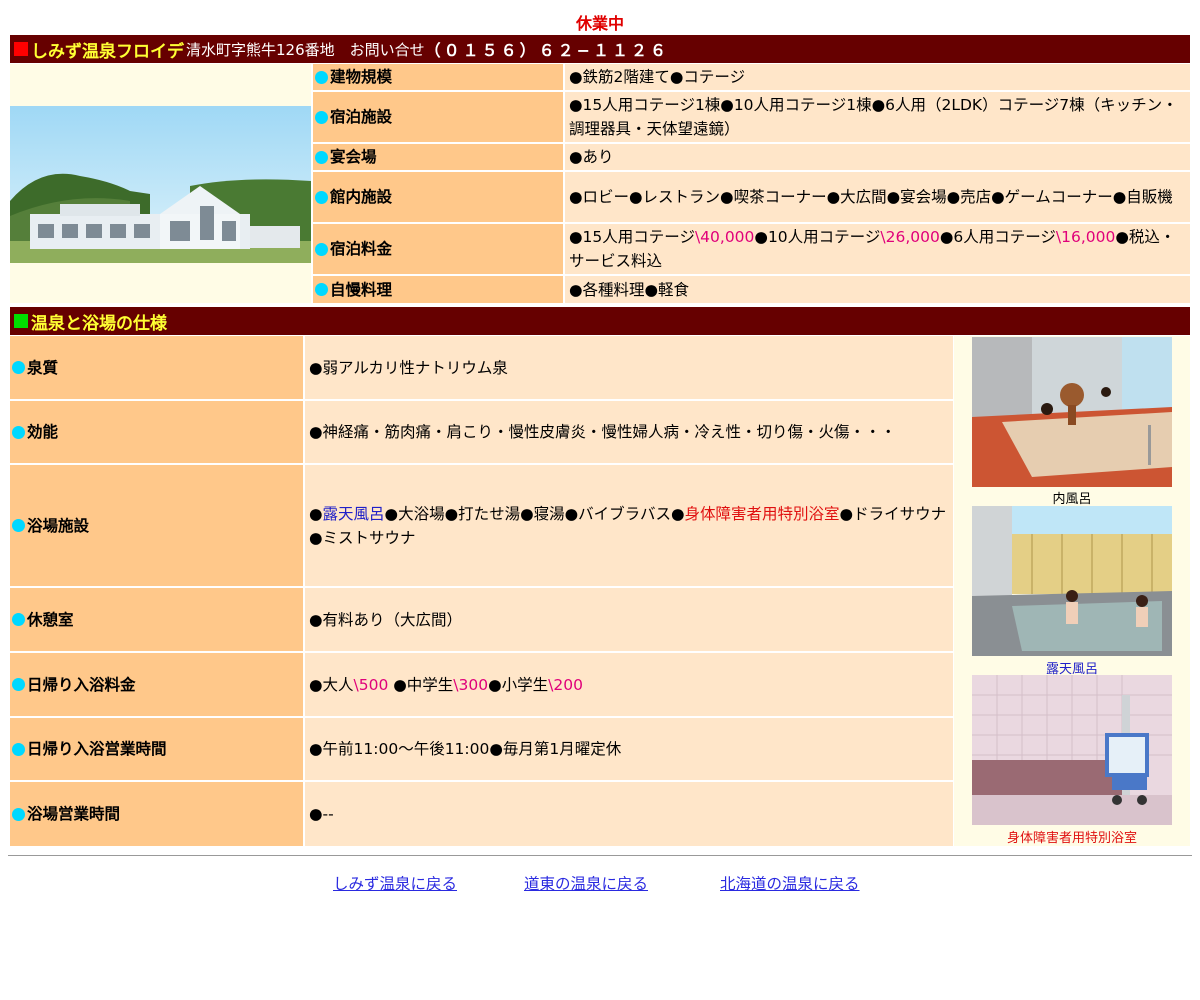 This screenshot has width=1200, height=1000. What do you see at coordinates (565, 684) in the screenshot?
I see `price-child: \200` at bounding box center [565, 684].